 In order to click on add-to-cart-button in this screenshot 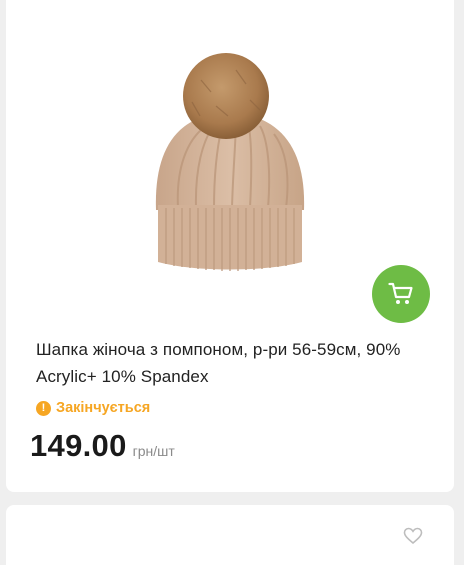, I will do `click(401, 294)`.